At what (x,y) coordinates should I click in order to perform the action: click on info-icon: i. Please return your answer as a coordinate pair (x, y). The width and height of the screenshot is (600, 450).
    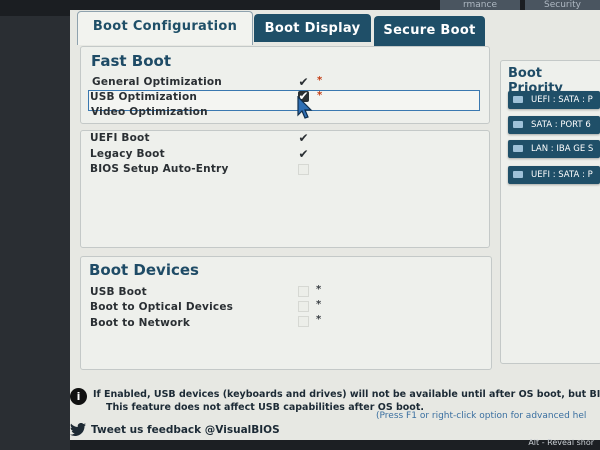
    Looking at the image, I should click on (78, 396).